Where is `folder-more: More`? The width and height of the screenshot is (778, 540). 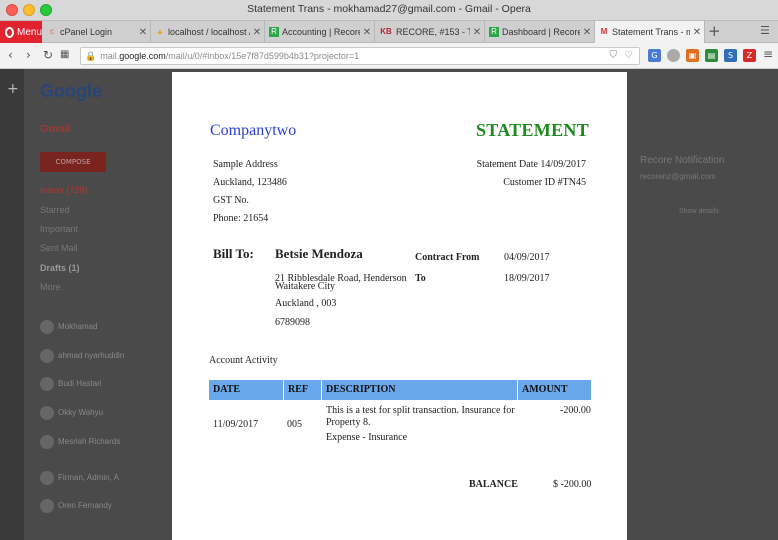
folder-more: More is located at coordinates (50, 287).